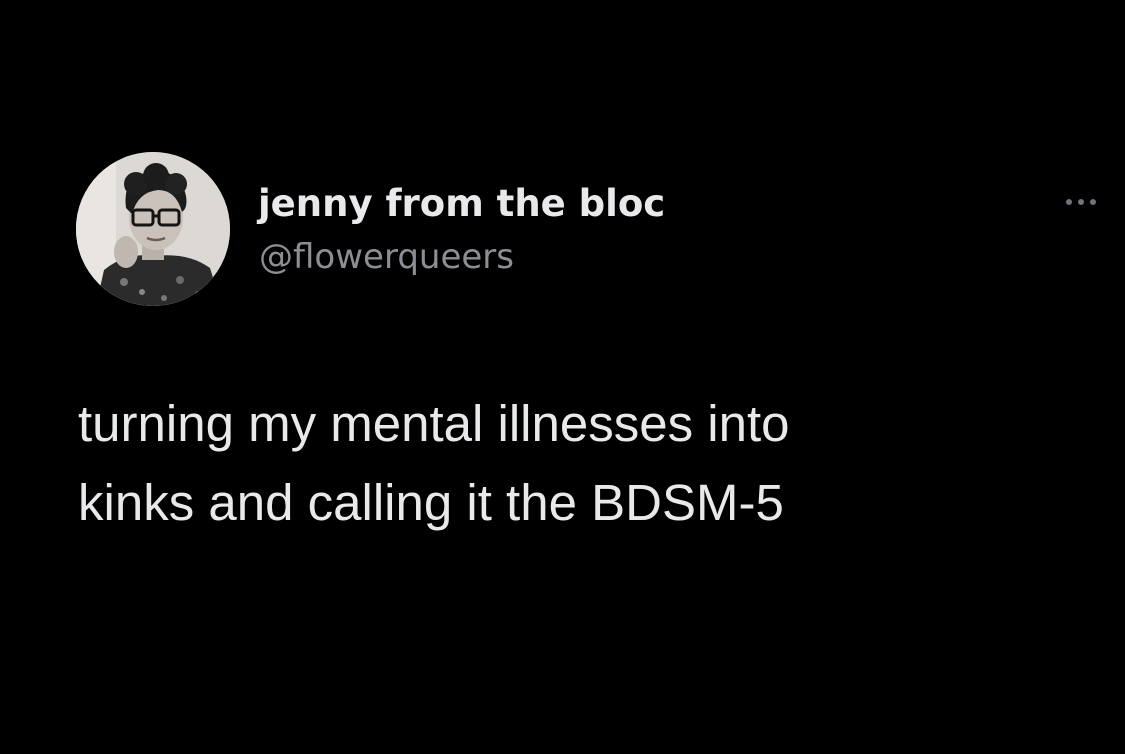 The height and width of the screenshot is (754, 1125). I want to click on more-options-button, so click(1081, 202).